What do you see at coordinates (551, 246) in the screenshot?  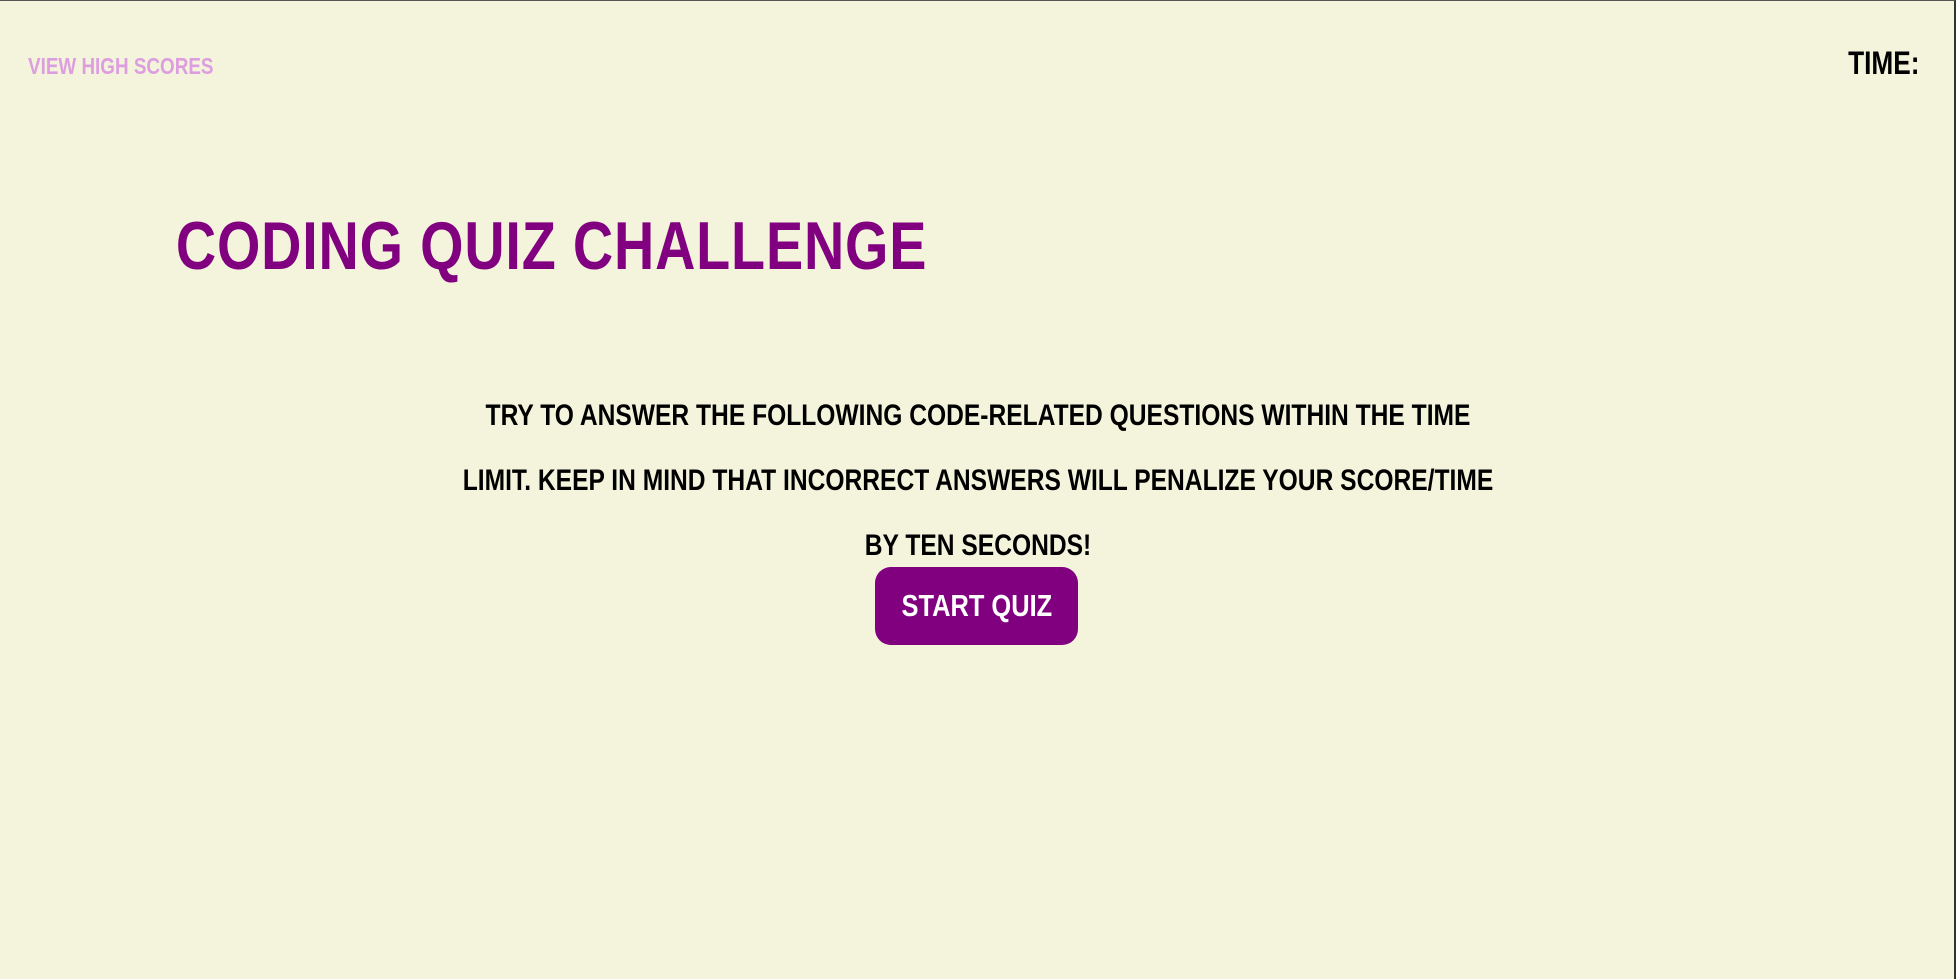 I see `page-title: CODING QUIZ CHALLENGE` at bounding box center [551, 246].